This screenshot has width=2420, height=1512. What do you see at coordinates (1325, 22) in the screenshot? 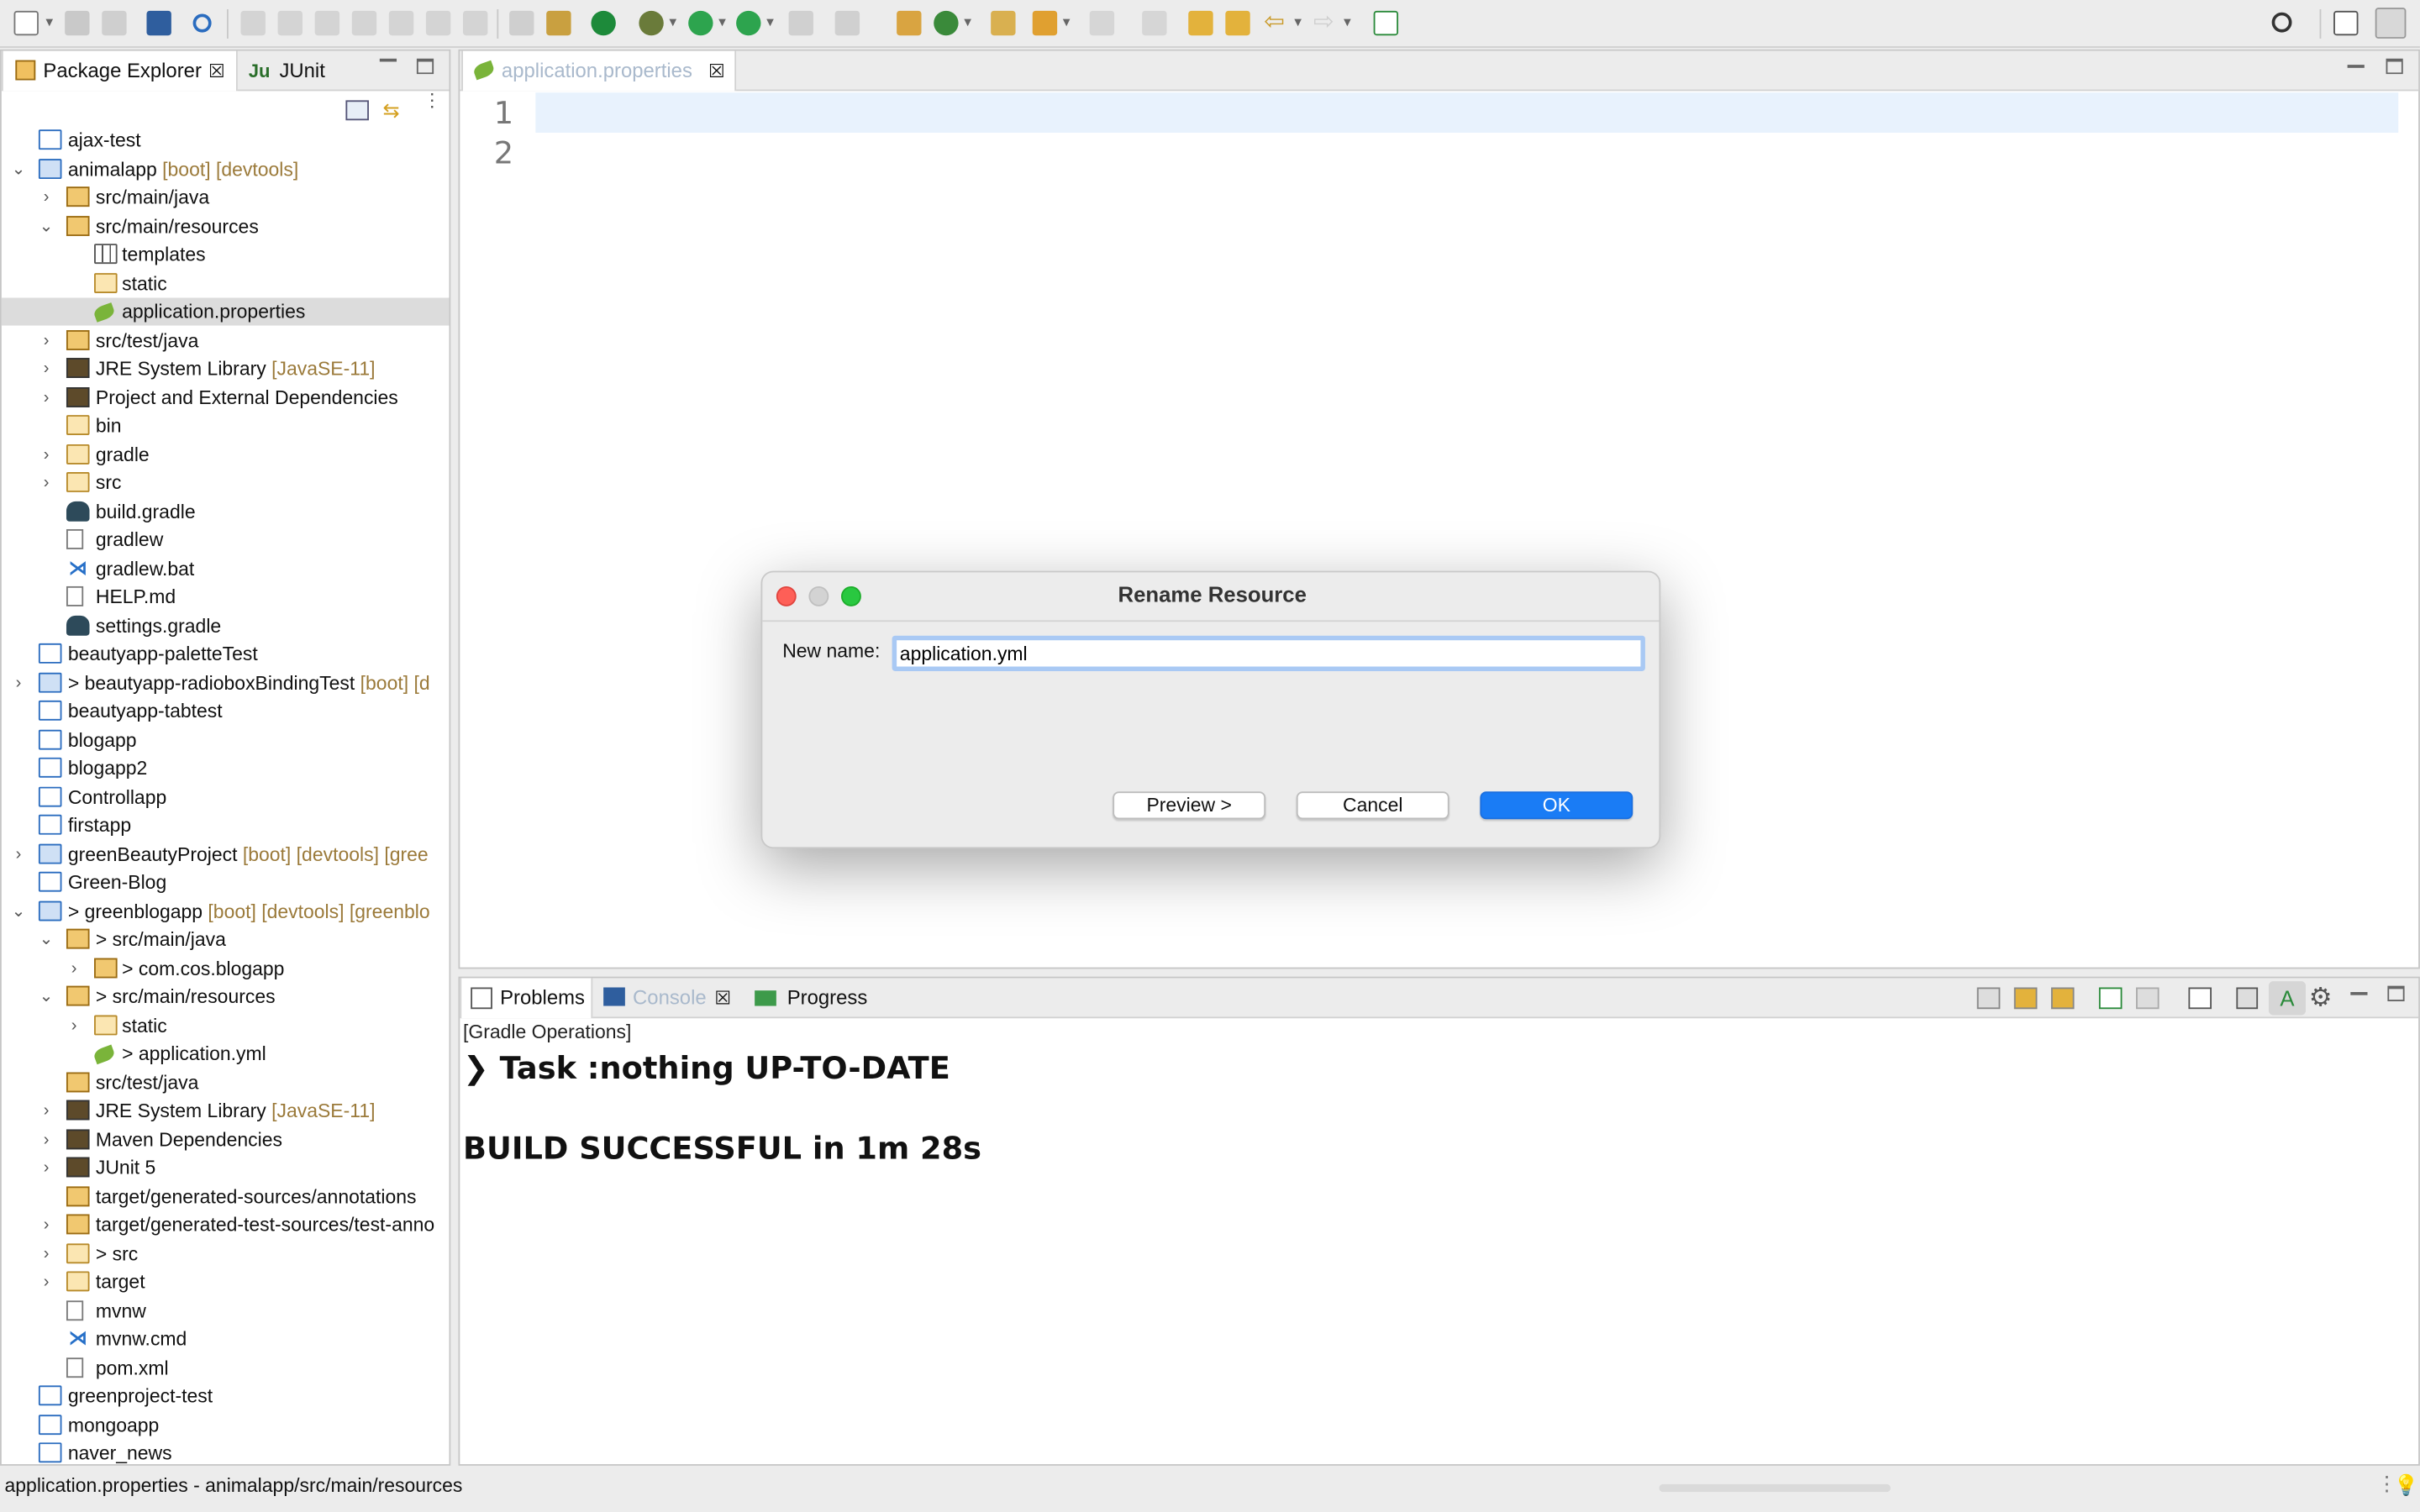
I see `forward-icon: ⇨` at bounding box center [1325, 22].